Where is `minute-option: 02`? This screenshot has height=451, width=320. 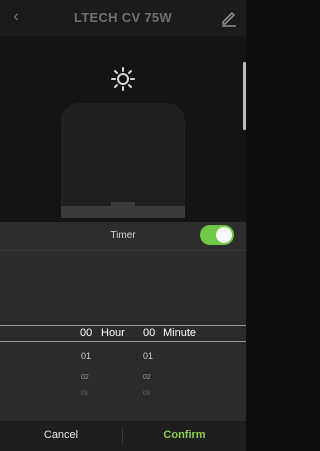
minute-option: 02 is located at coordinates (147, 377).